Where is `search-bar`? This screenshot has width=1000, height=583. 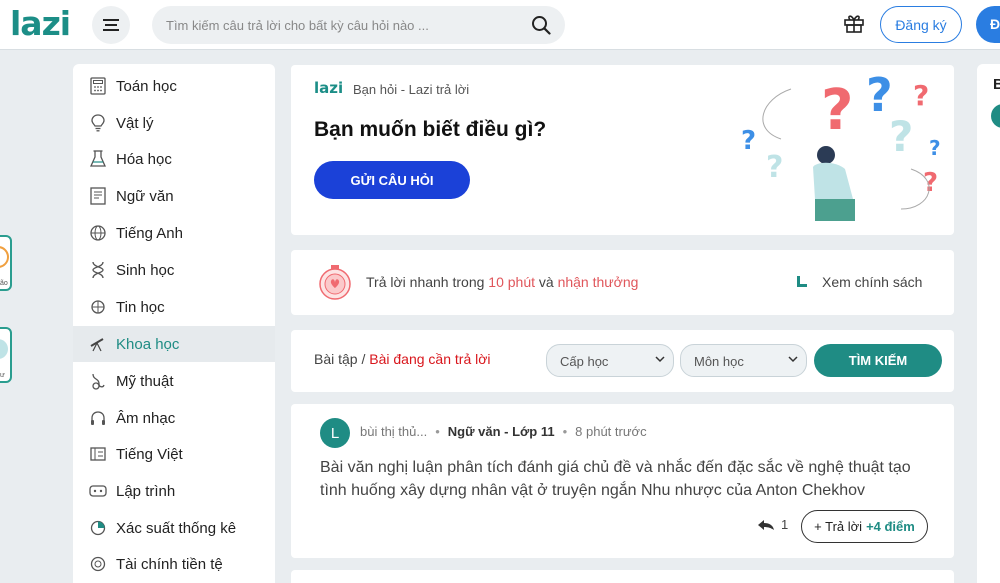
search-bar is located at coordinates (358, 25).